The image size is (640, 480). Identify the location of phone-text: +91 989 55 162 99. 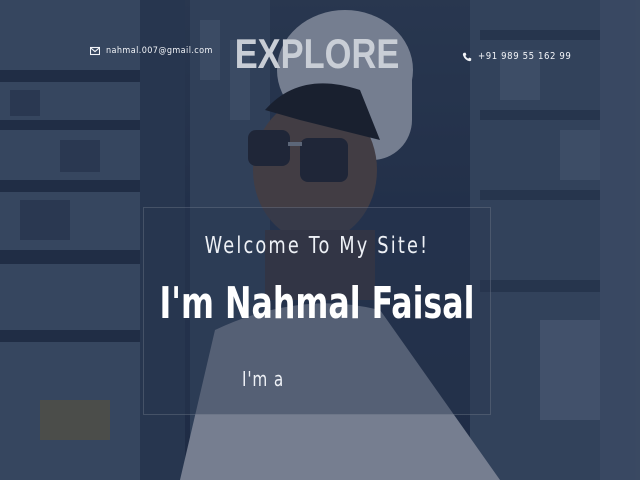
(525, 56).